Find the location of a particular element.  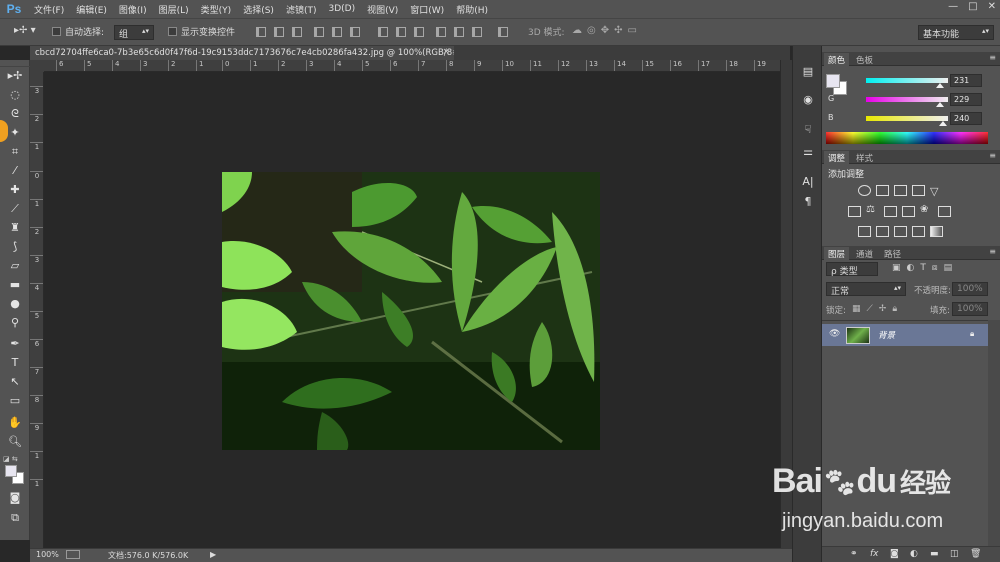

show-transform-option: 显示变换控件 is located at coordinates (201, 31).